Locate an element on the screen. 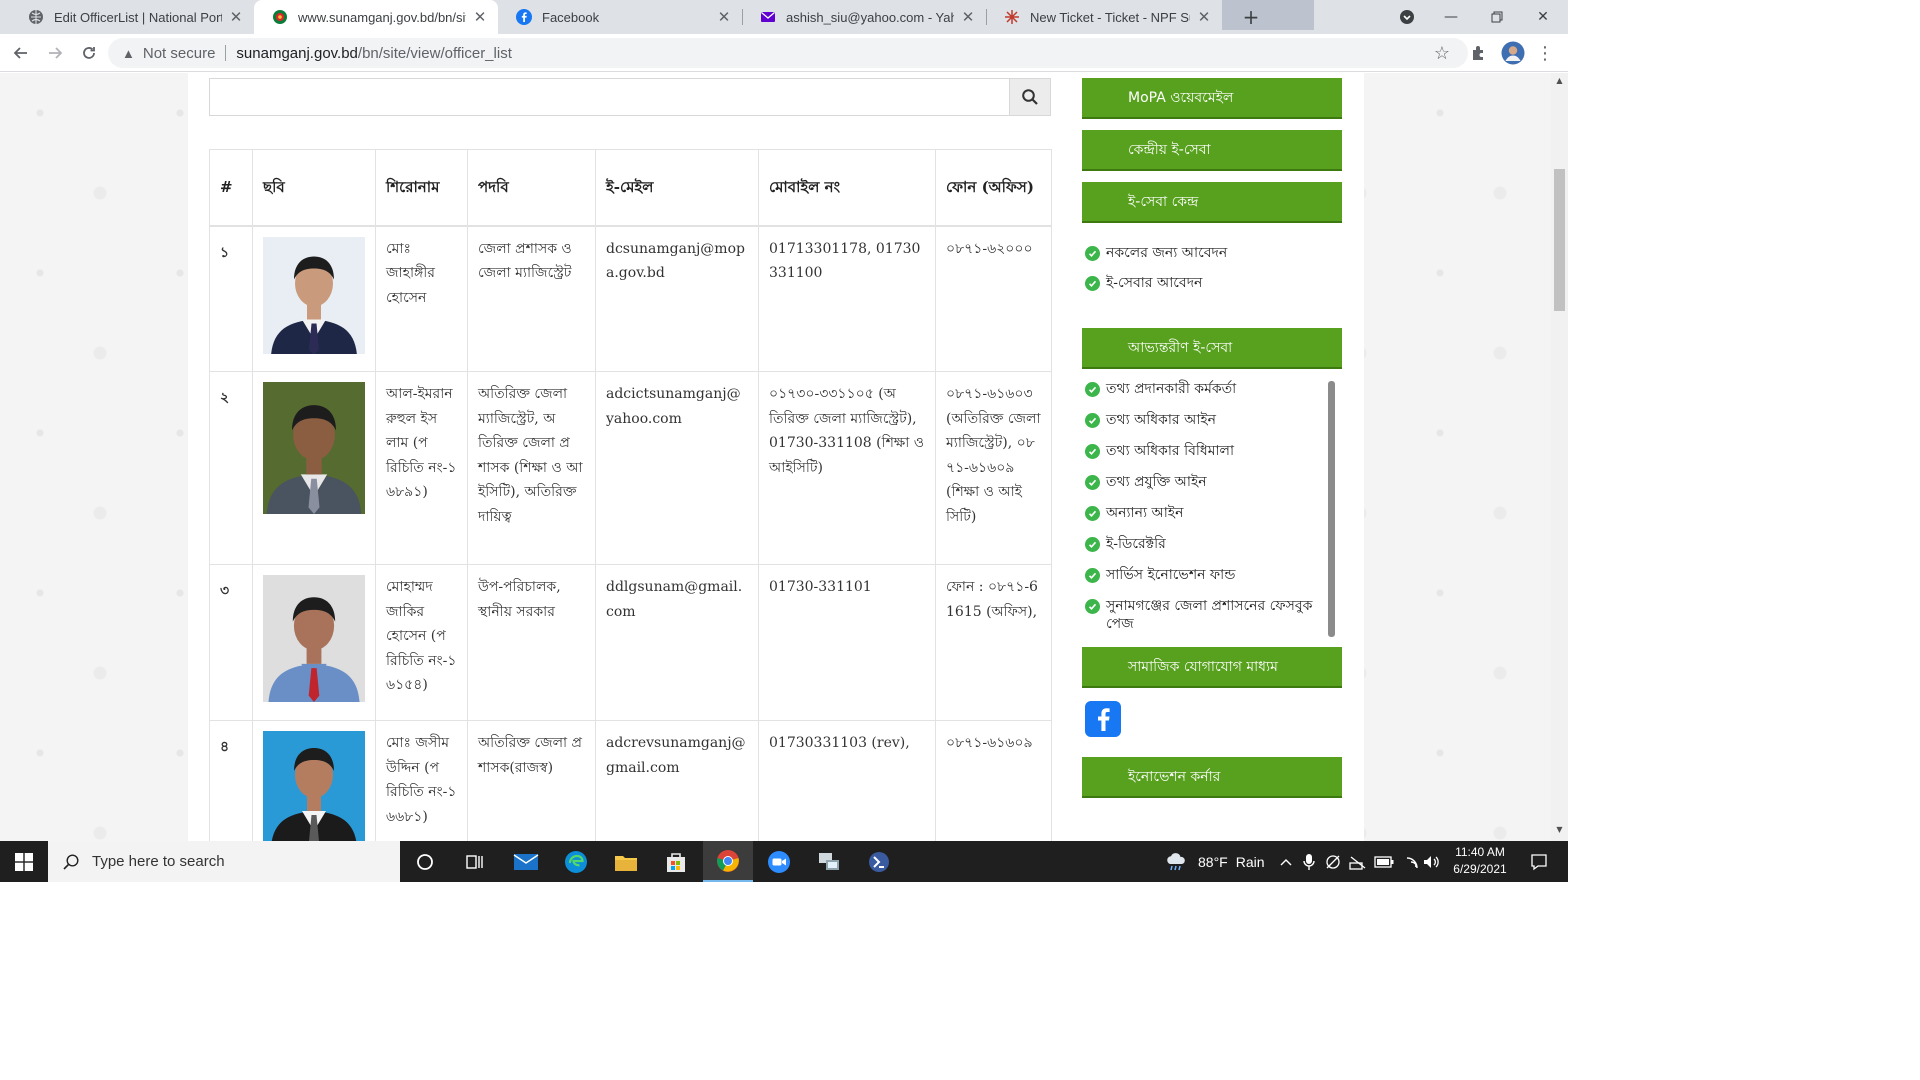 This screenshot has height=1080, width=1920. list-item: সুনামগঞ্জের জেলা প্রশাসনের ফেসবুক পেজ is located at coordinates (1202, 615).